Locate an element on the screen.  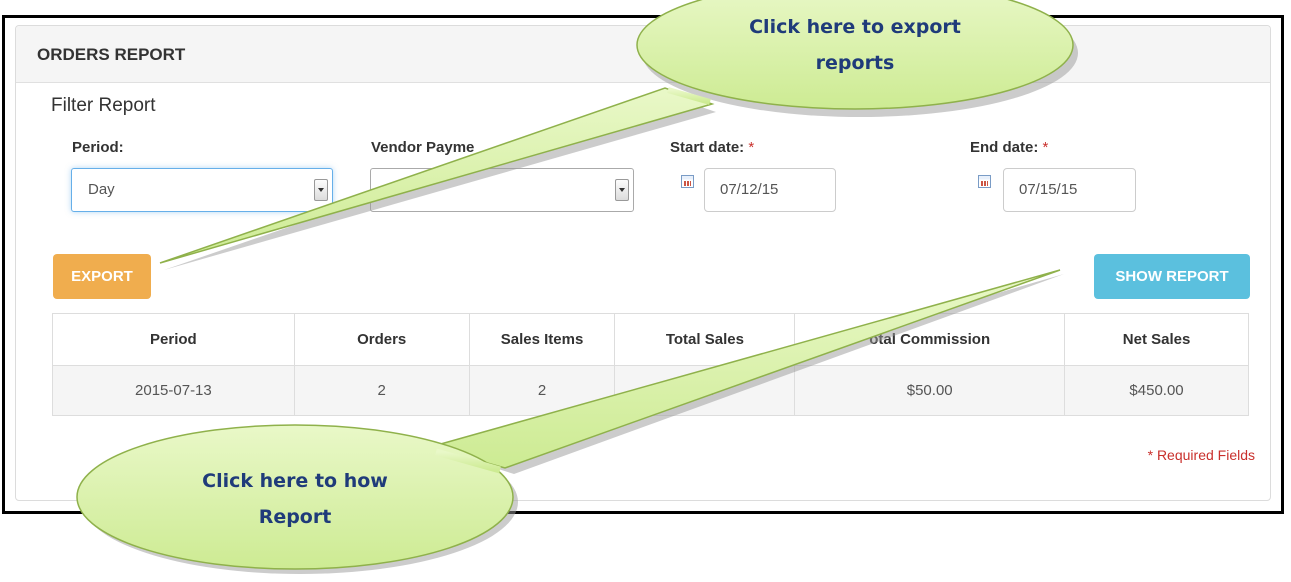
show-callout-line1: Click here to how is located at coordinates (295, 481).